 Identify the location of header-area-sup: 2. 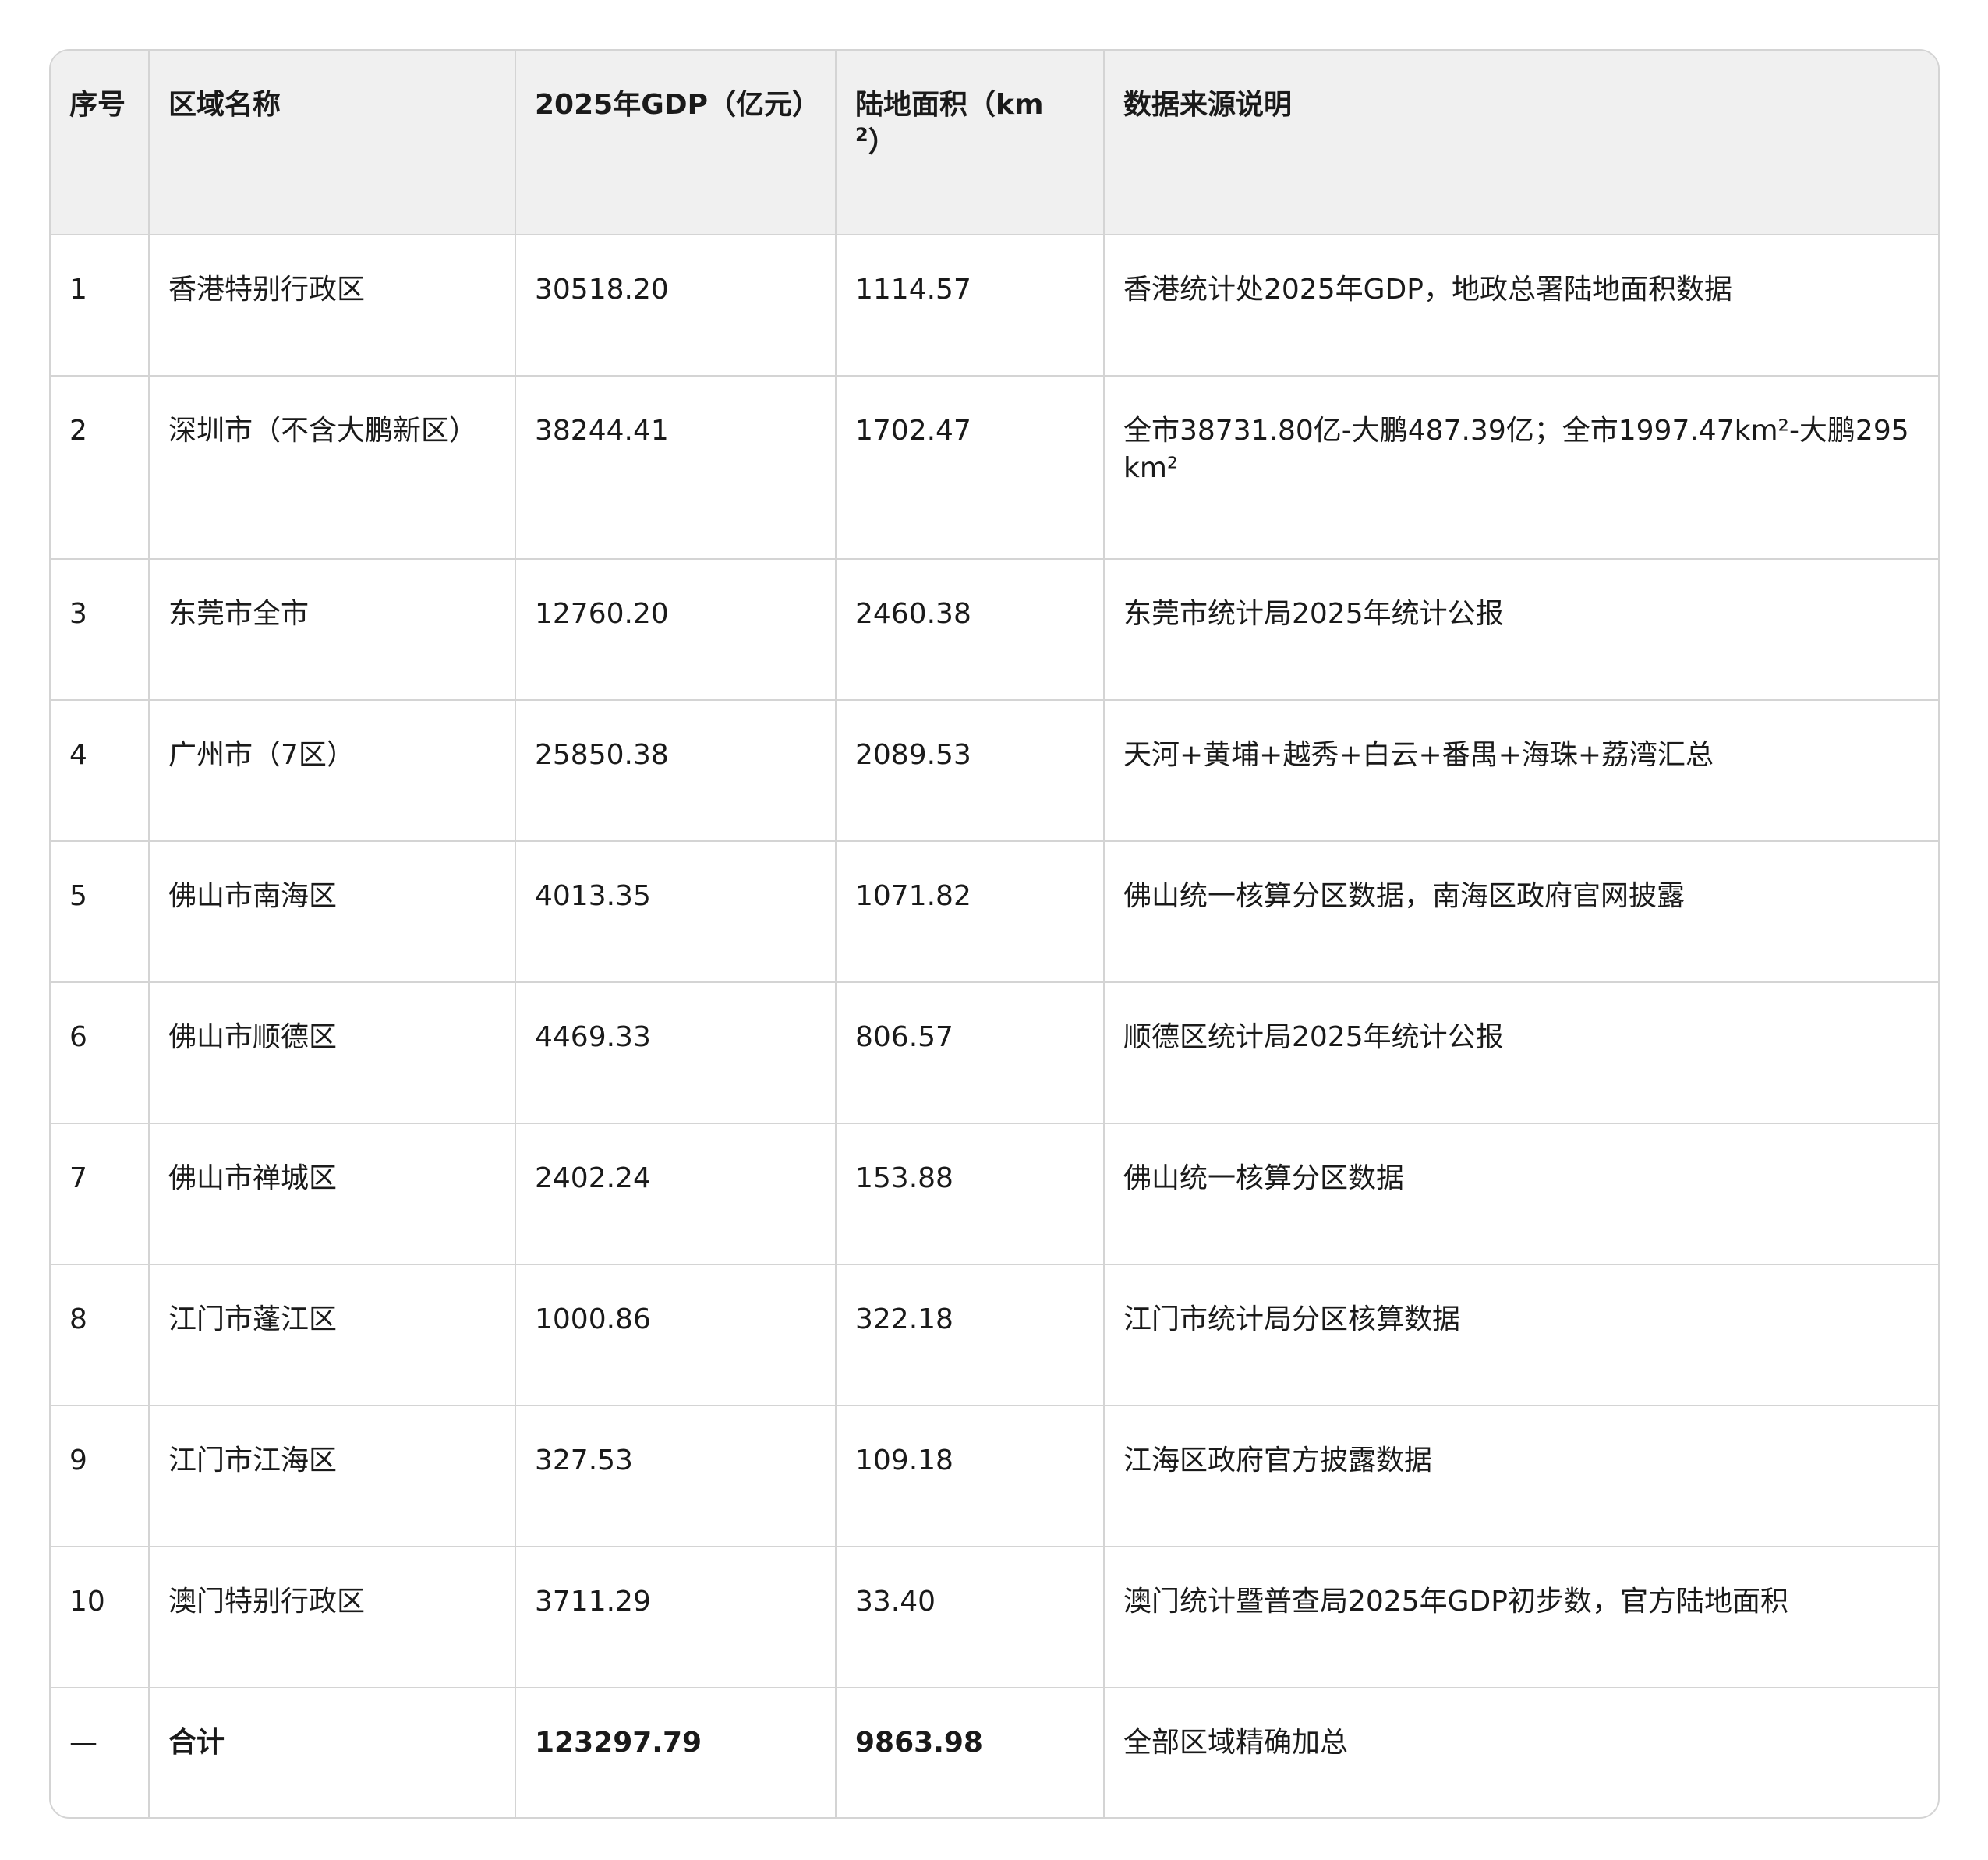
(861, 135).